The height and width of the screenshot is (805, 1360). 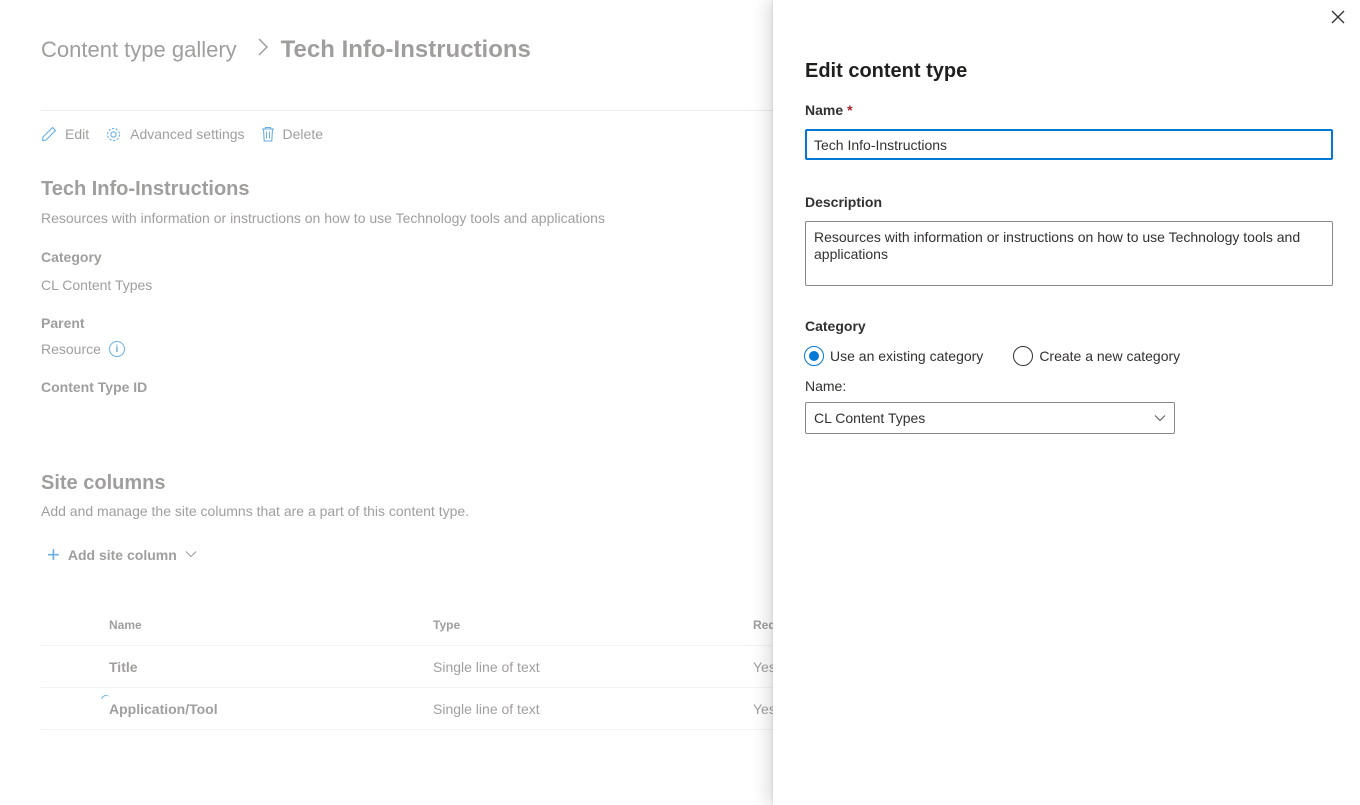 I want to click on name-label: Name, so click(x=824, y=110).